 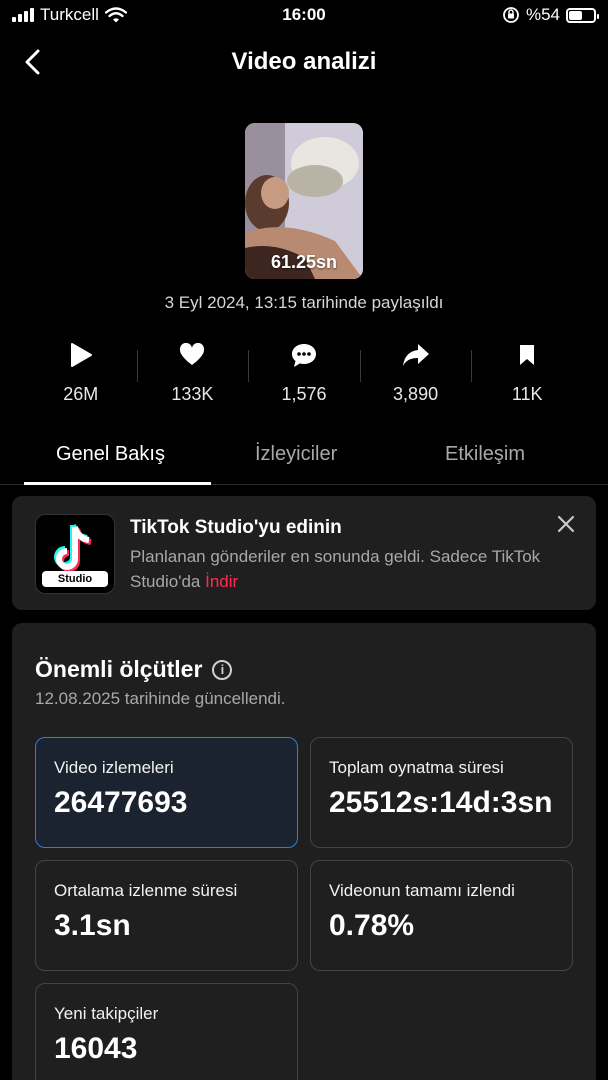 I want to click on metric-label: Videonun tamamı izlendi, so click(x=422, y=890).